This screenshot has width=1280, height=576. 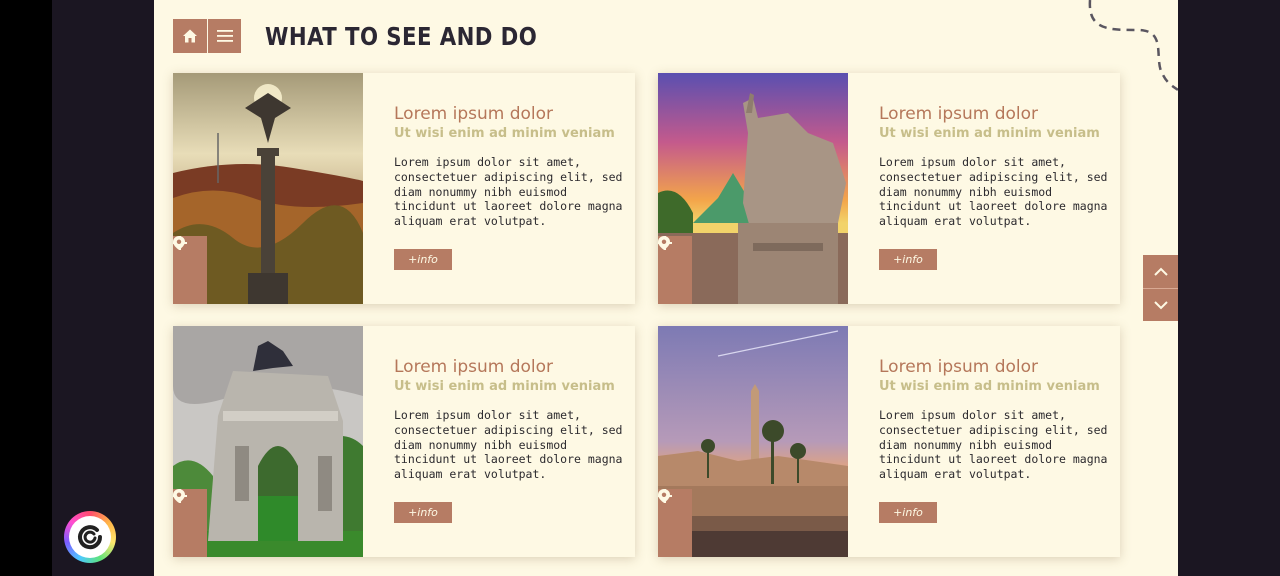 I want to click on scroll-controls, so click(x=1160, y=288).